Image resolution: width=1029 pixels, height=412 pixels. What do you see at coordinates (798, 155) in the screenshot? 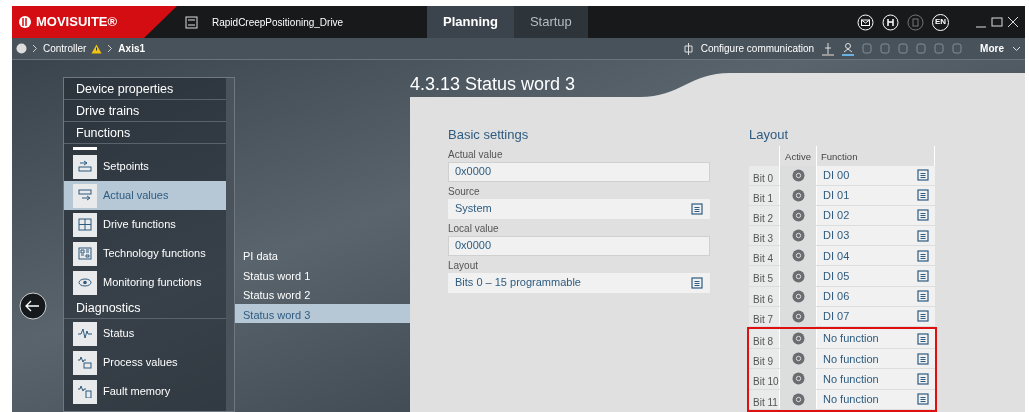
I see `column-header: Active` at bounding box center [798, 155].